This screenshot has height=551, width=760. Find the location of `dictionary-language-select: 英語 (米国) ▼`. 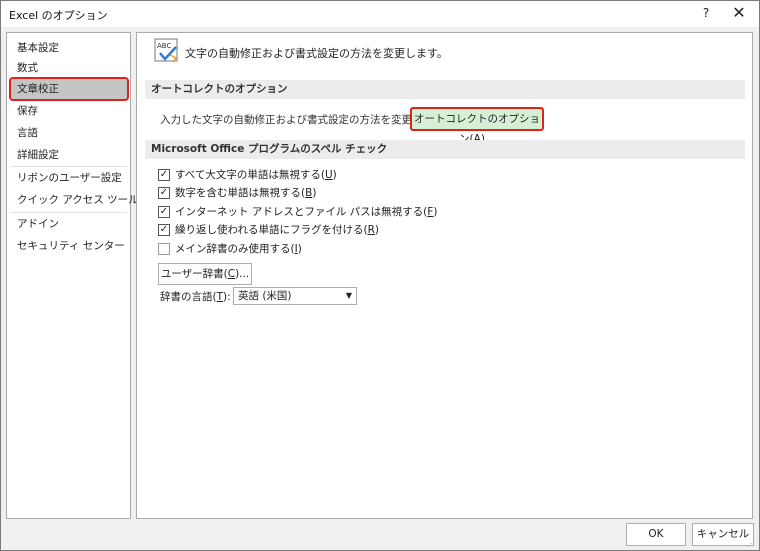

dictionary-language-select: 英語 (米国) ▼ is located at coordinates (295, 296).